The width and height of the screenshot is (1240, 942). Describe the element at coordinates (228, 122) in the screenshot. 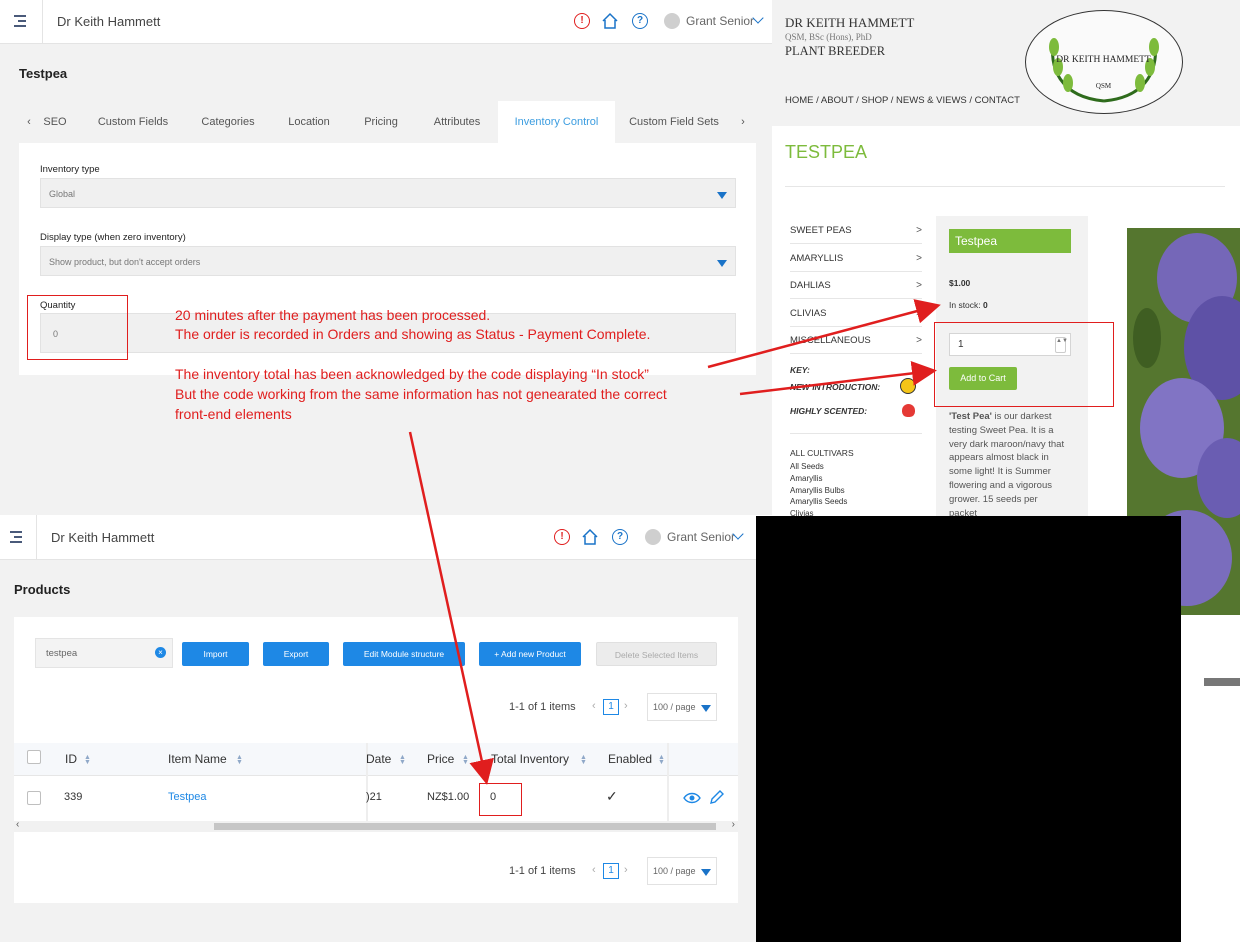

I see `tab-categories: Categories` at that location.